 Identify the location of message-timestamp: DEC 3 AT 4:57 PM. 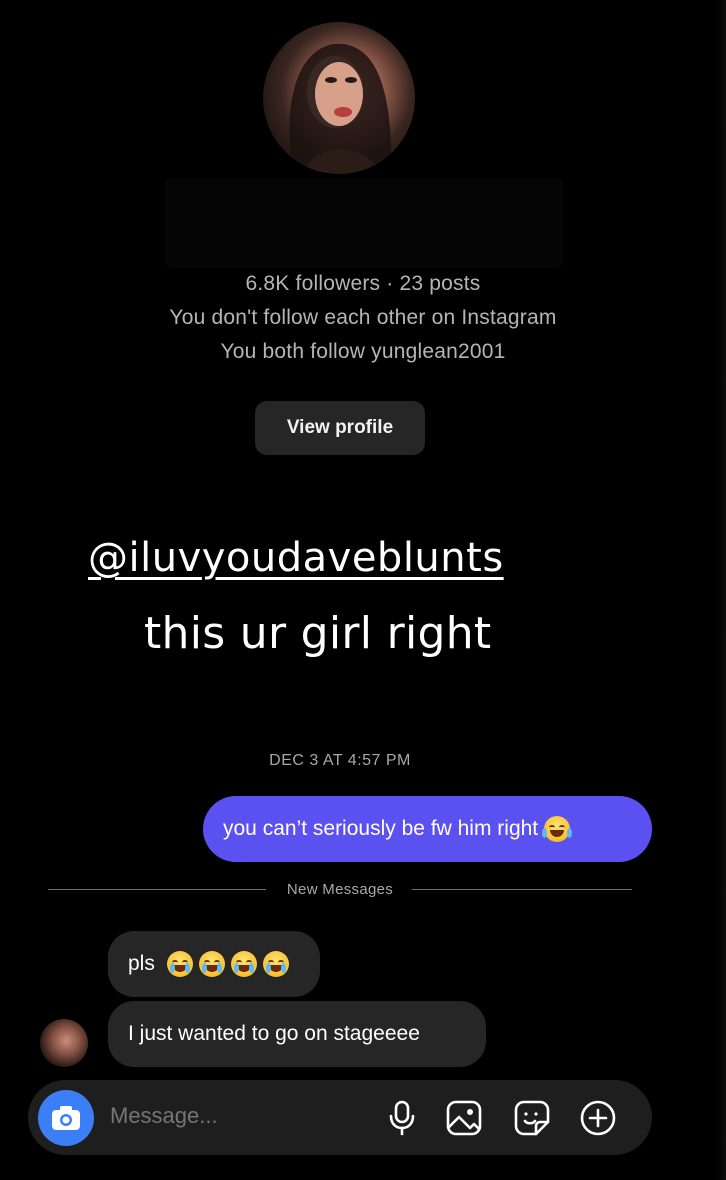
(340, 760).